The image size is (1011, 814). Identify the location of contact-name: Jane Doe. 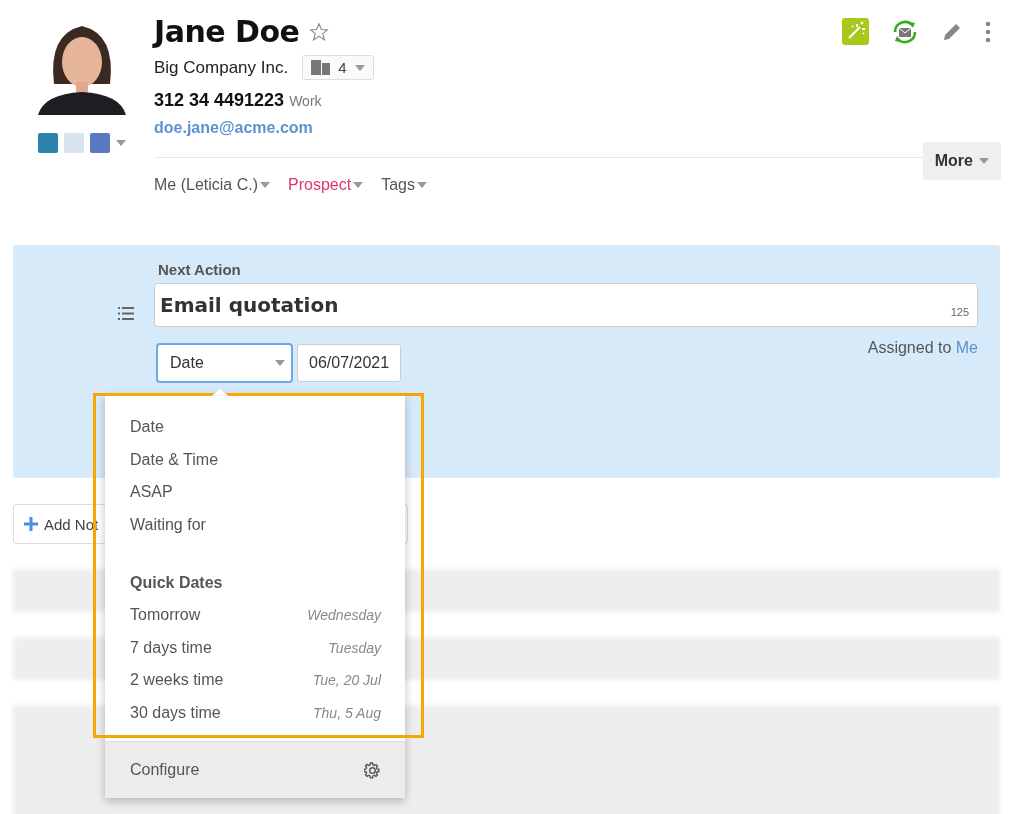
(227, 31).